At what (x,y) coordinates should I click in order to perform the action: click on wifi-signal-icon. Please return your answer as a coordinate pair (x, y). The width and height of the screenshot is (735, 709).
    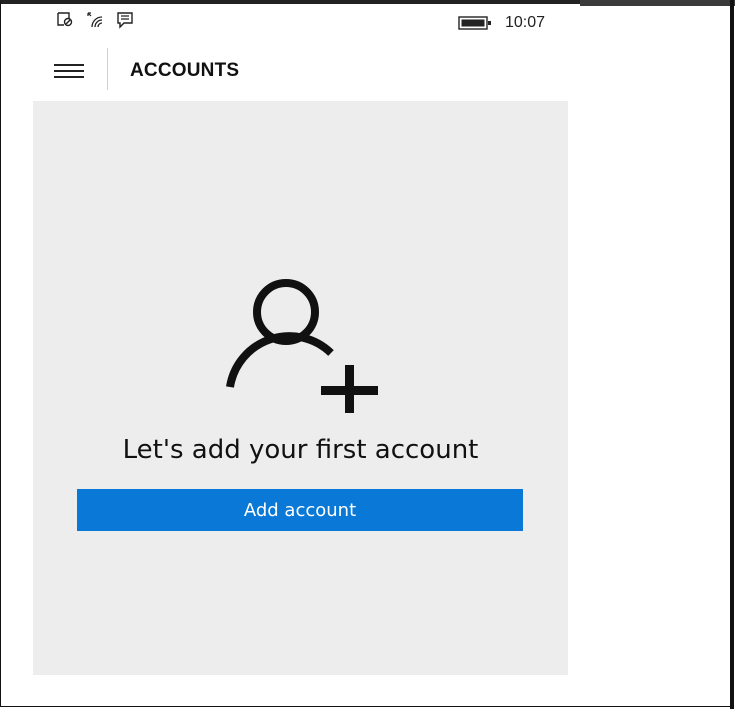
    Looking at the image, I should click on (95, 20).